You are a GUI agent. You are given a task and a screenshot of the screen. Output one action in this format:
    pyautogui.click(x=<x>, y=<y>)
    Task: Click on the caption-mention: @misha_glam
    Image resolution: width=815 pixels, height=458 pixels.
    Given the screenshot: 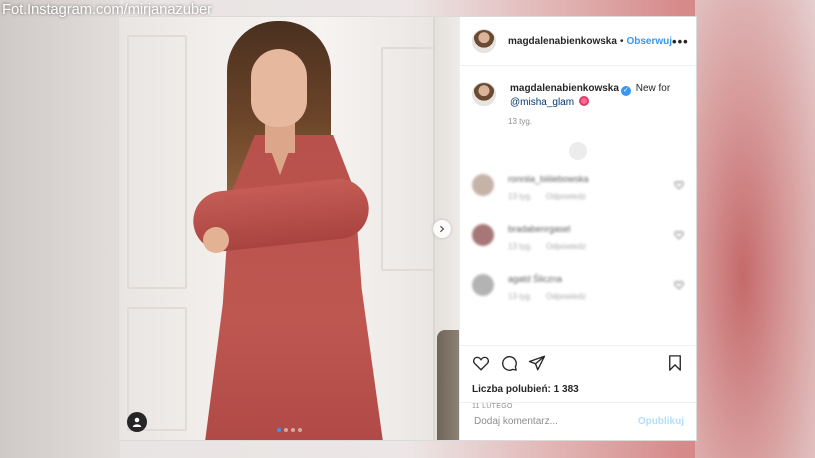 What is the action you would take?
    pyautogui.click(x=542, y=102)
    